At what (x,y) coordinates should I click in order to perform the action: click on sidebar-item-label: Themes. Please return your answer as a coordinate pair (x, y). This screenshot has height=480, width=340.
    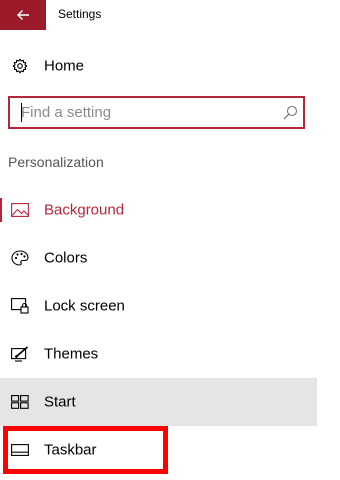
    Looking at the image, I should click on (71, 354).